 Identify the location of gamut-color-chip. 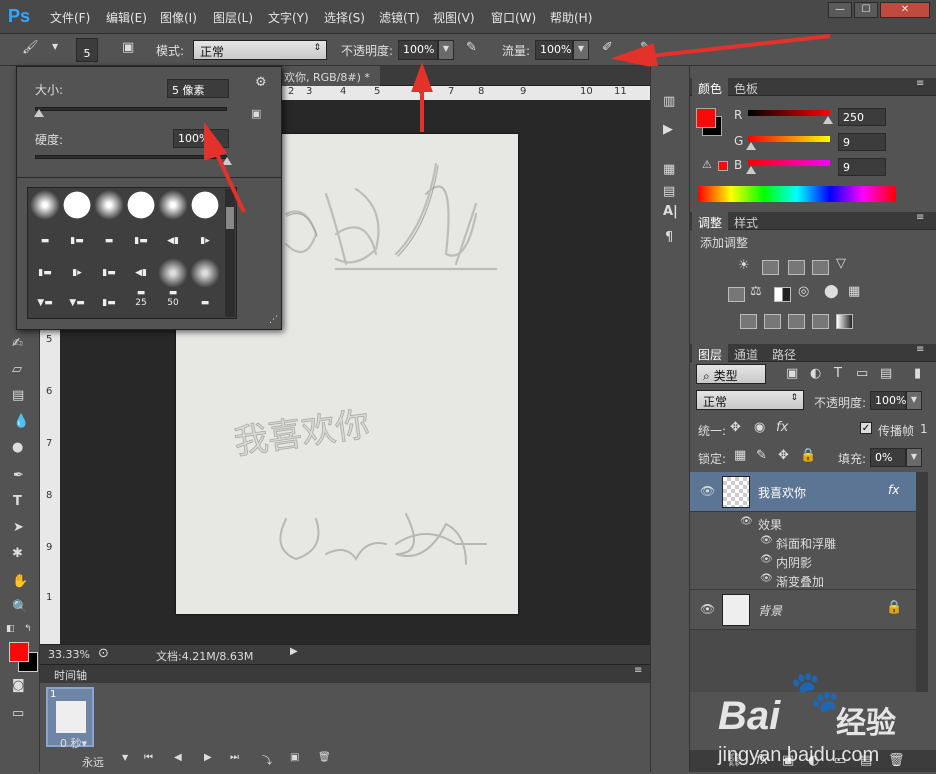
(723, 166).